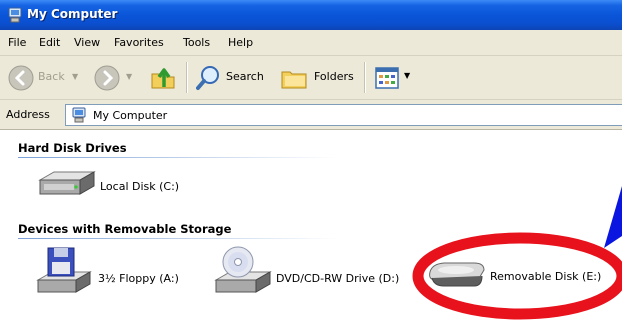 This screenshot has width=622, height=322. What do you see at coordinates (311, 78) in the screenshot?
I see `standard-toolbar: Back ▼ ▼ Search Folders ▼` at bounding box center [311, 78].